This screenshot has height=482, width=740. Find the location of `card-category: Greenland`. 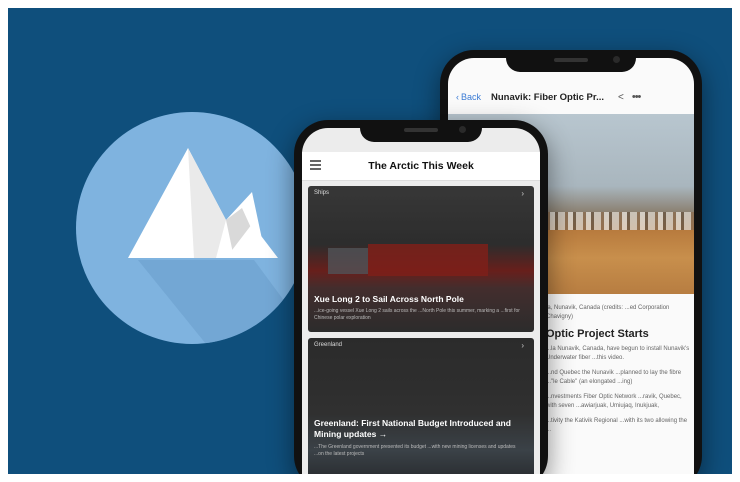

card-category: Greenland is located at coordinates (328, 345).